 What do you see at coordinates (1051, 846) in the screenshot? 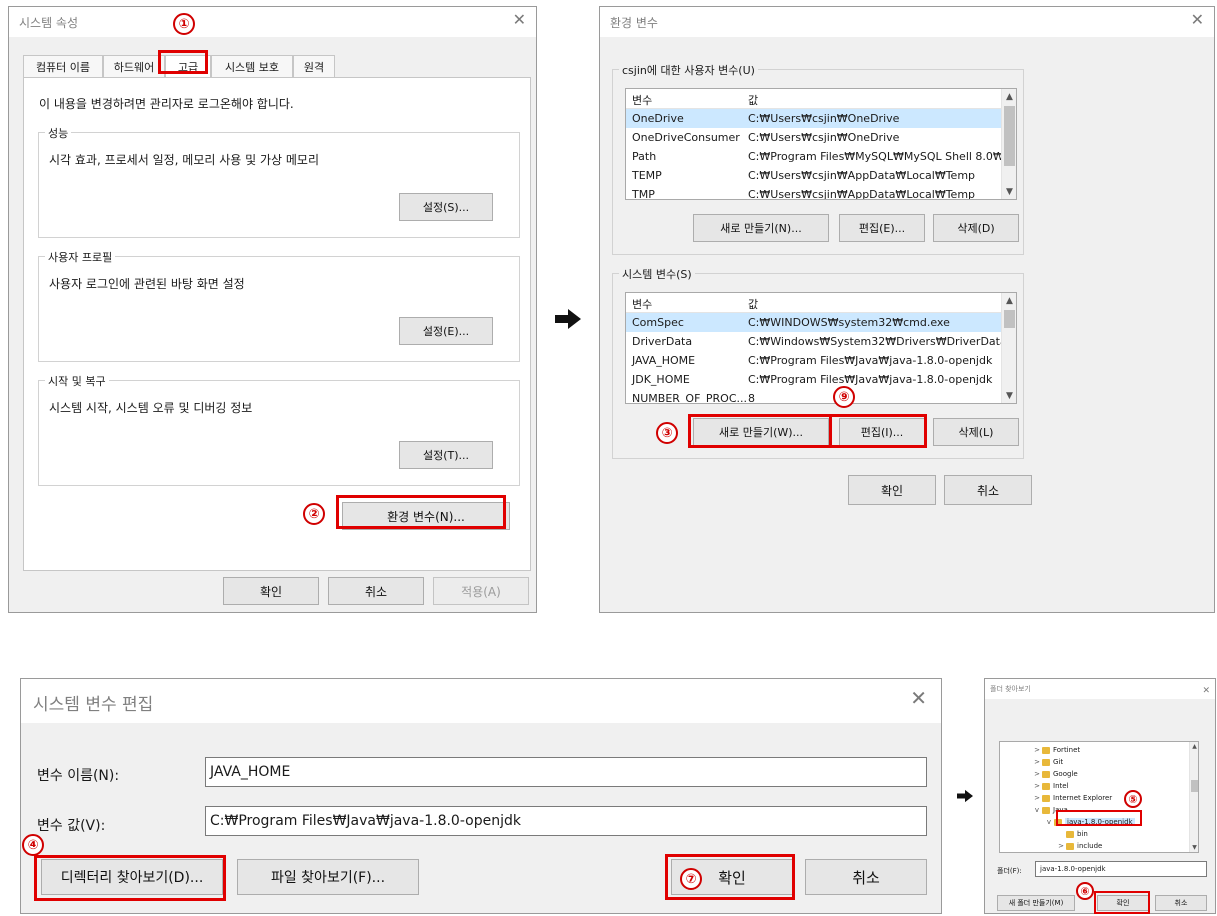
I see `tree-item: > include` at bounding box center [1051, 846].